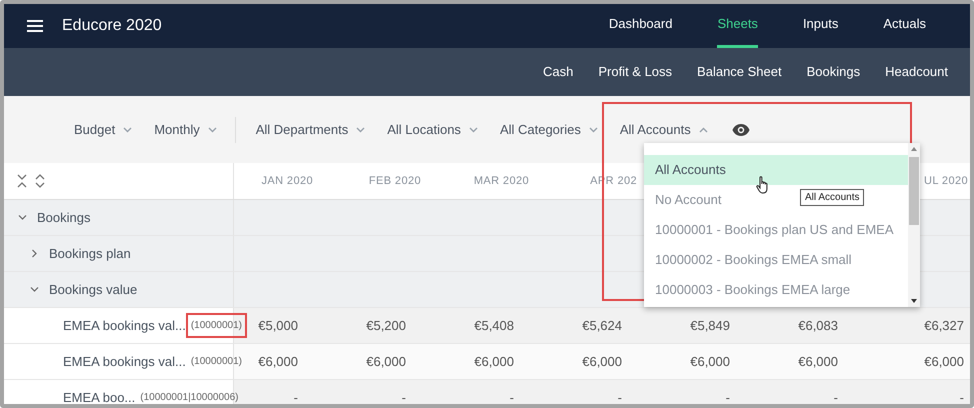 The width and height of the screenshot is (974, 408). What do you see at coordinates (776, 170) in the screenshot?
I see `dropdown-option: All Accounts` at bounding box center [776, 170].